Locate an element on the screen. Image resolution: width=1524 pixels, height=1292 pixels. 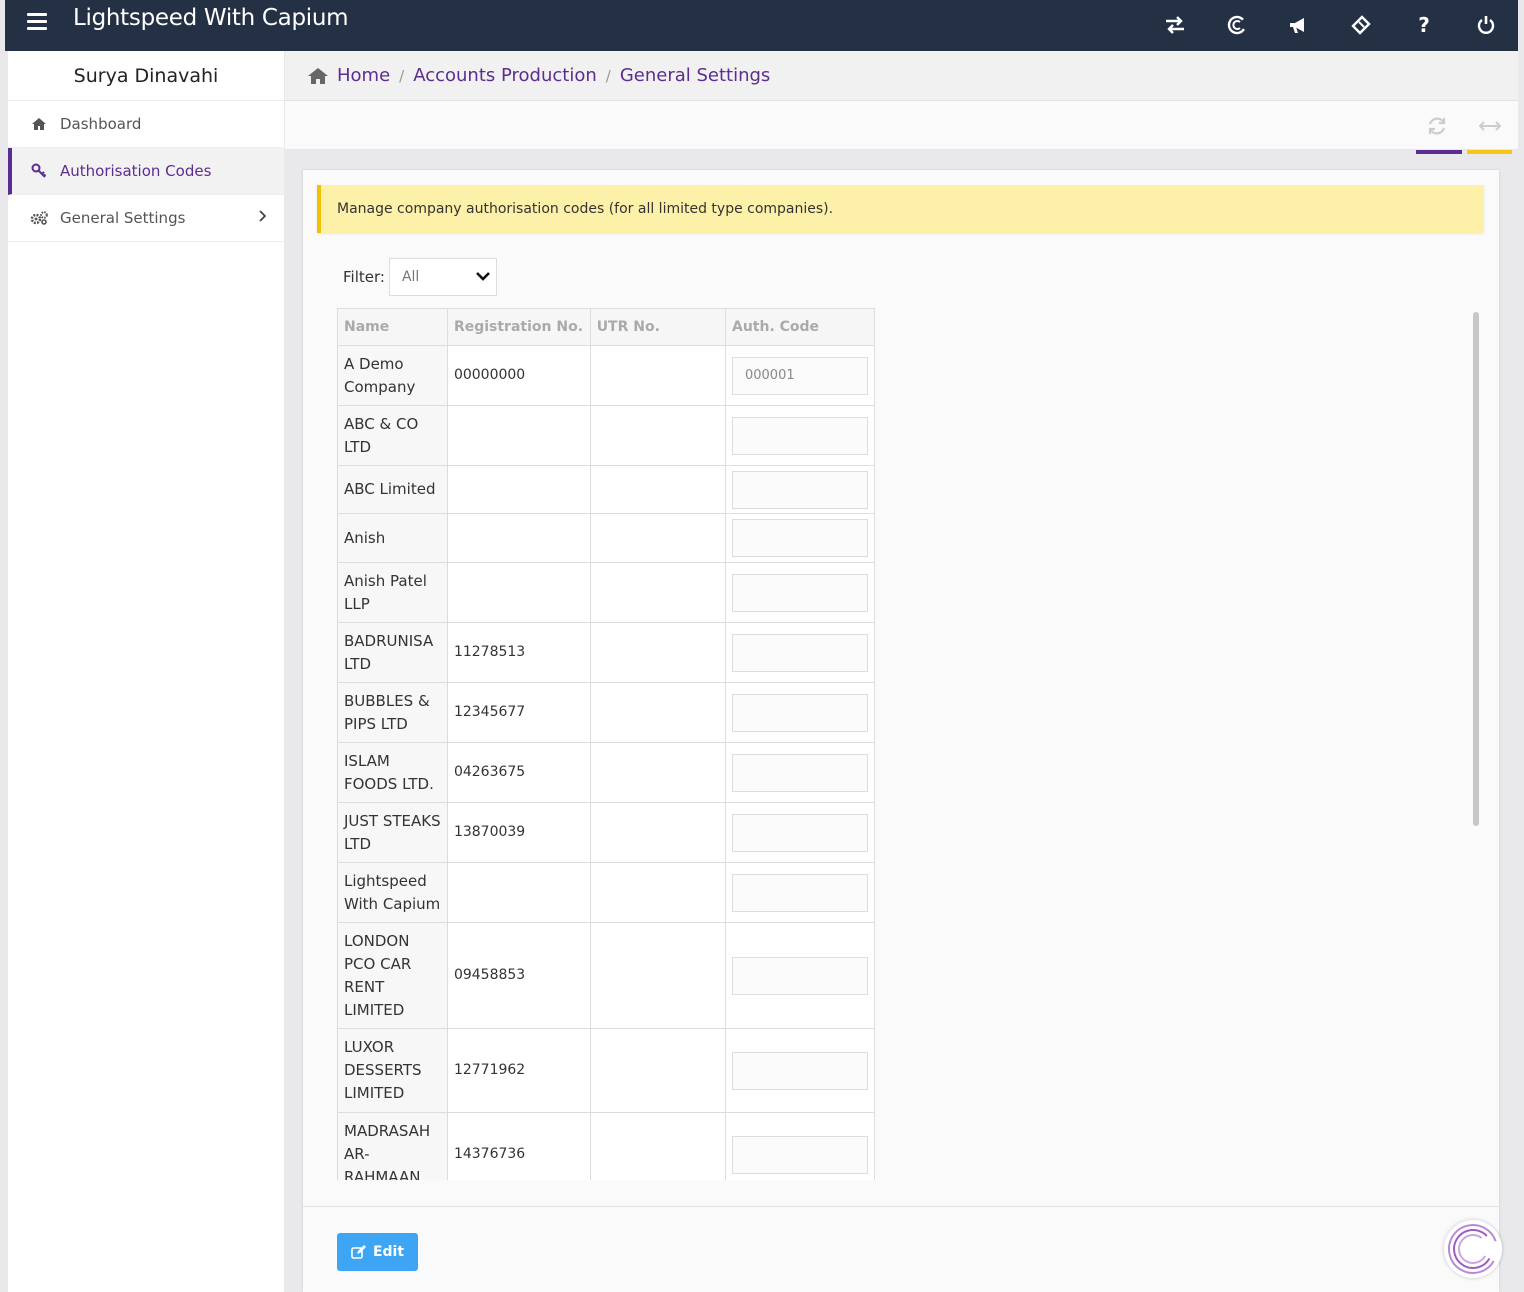
sidebar-item-authorisation-codes: Authorisation Codes is located at coordinates (146, 171).